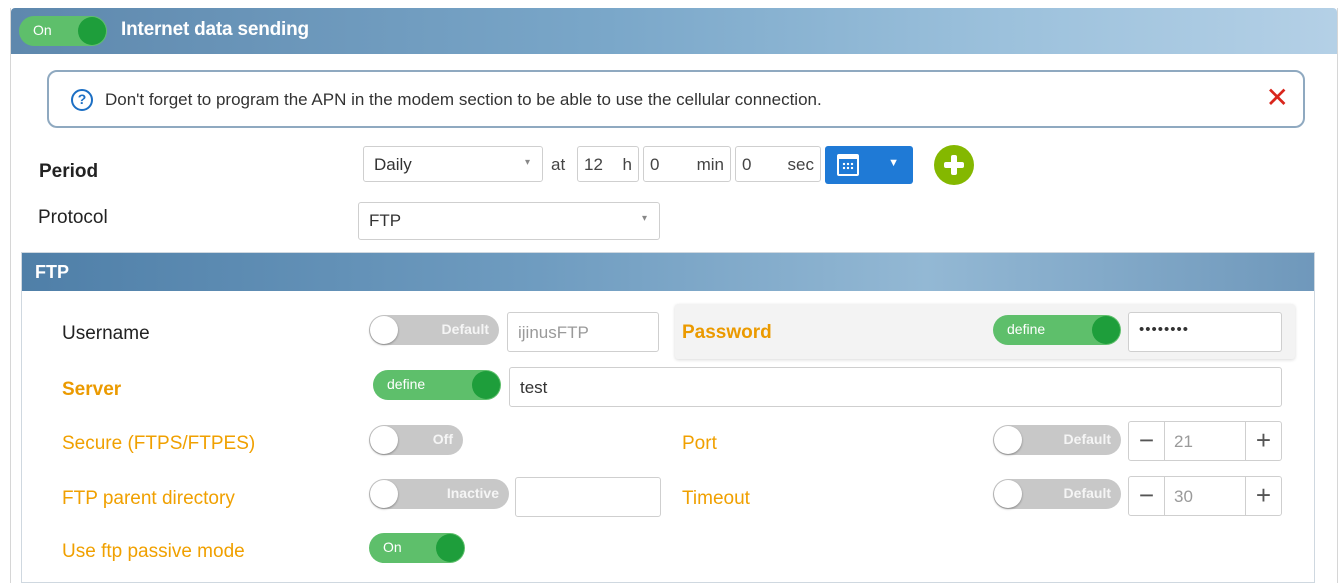 The height and width of the screenshot is (583, 1340). I want to click on server-input: test, so click(895, 387).